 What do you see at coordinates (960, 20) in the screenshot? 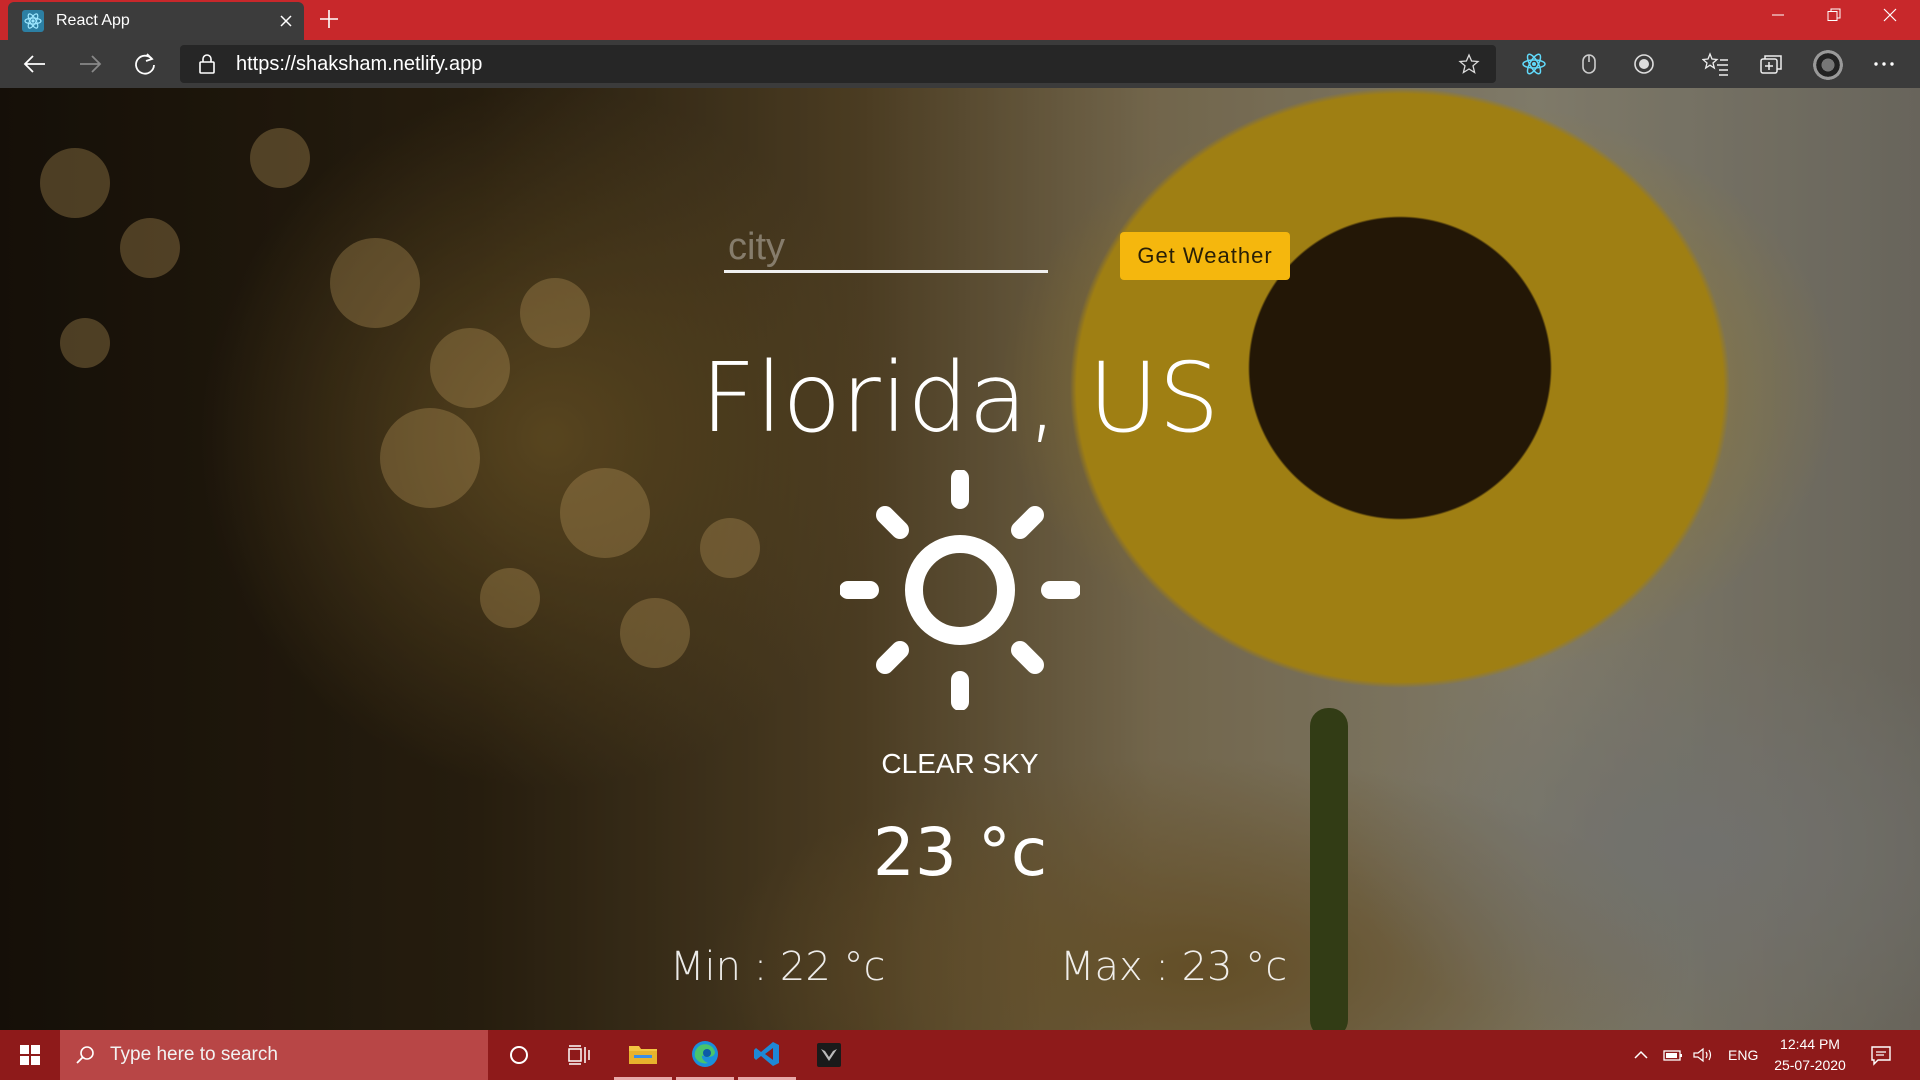
I see `title-bar: React App` at bounding box center [960, 20].